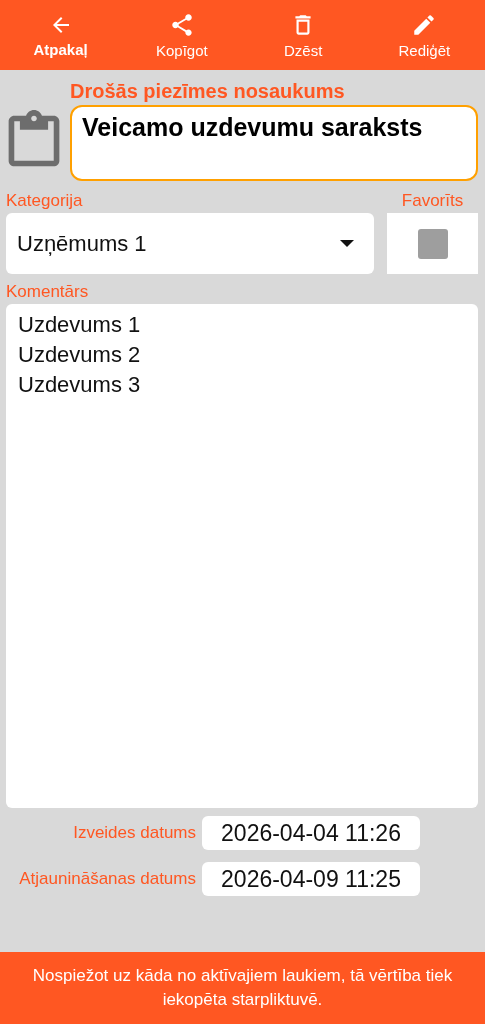 This screenshot has width=485, height=1024. Describe the element at coordinates (311, 833) in the screenshot. I see `date-value: 2026-04-04 11:26` at that location.